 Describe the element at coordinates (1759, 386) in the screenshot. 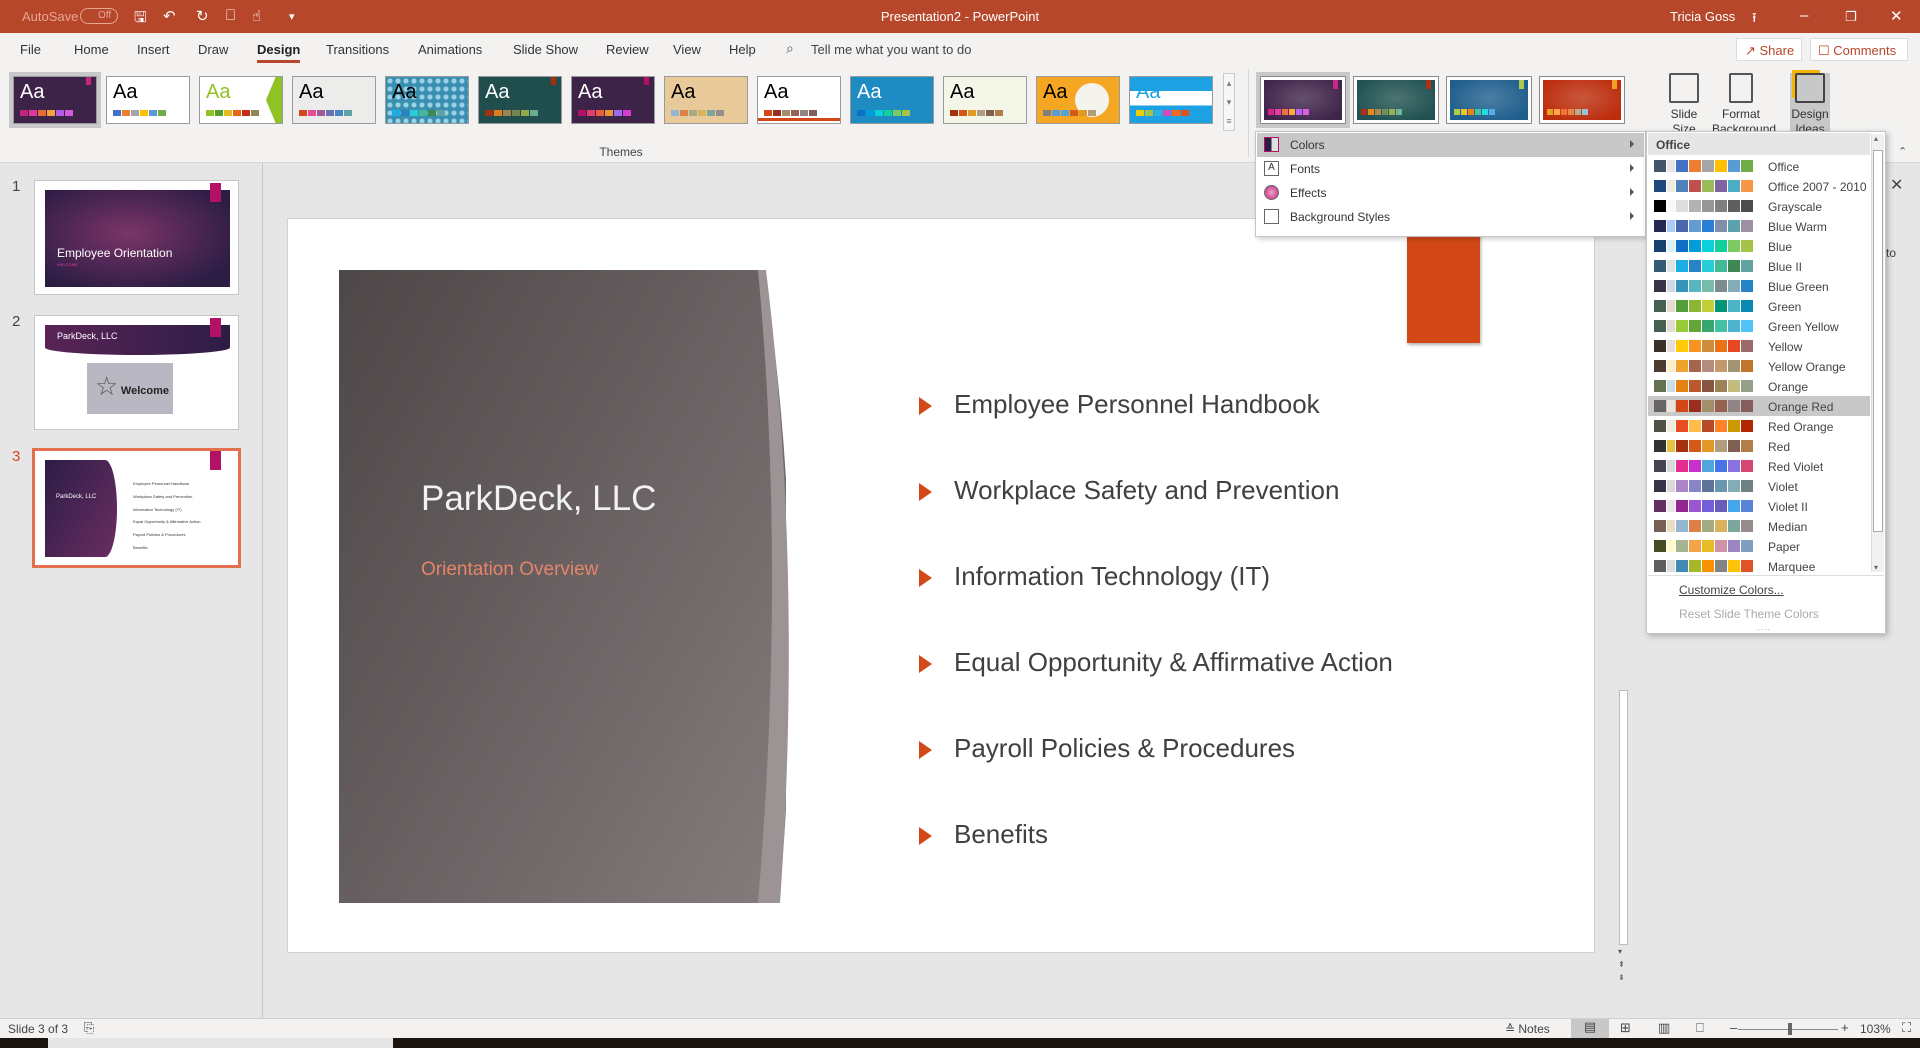

I see `color-scheme-item: Orange` at that location.